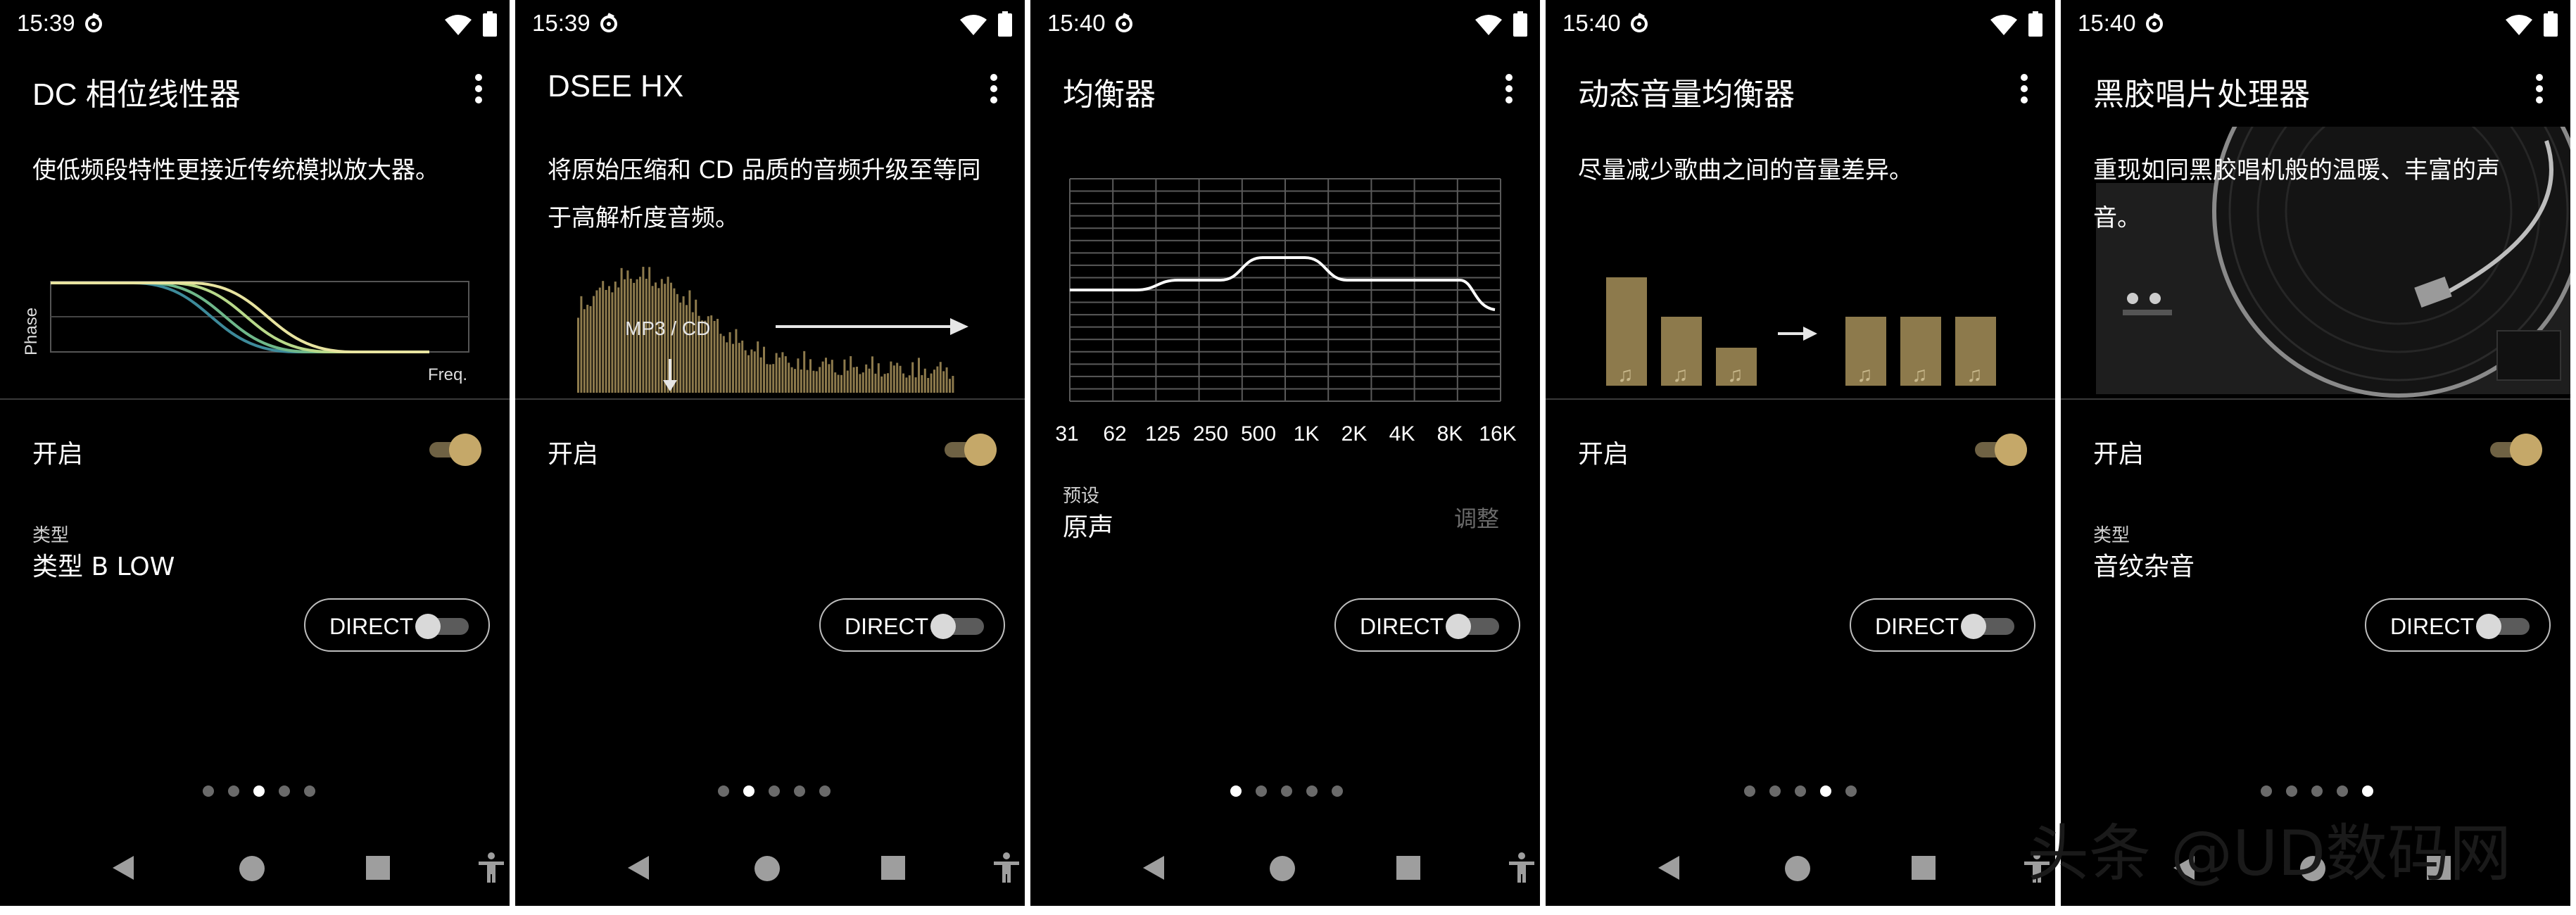 This screenshot has width=2576, height=915. I want to click on wifi-icon, so click(1488, 25).